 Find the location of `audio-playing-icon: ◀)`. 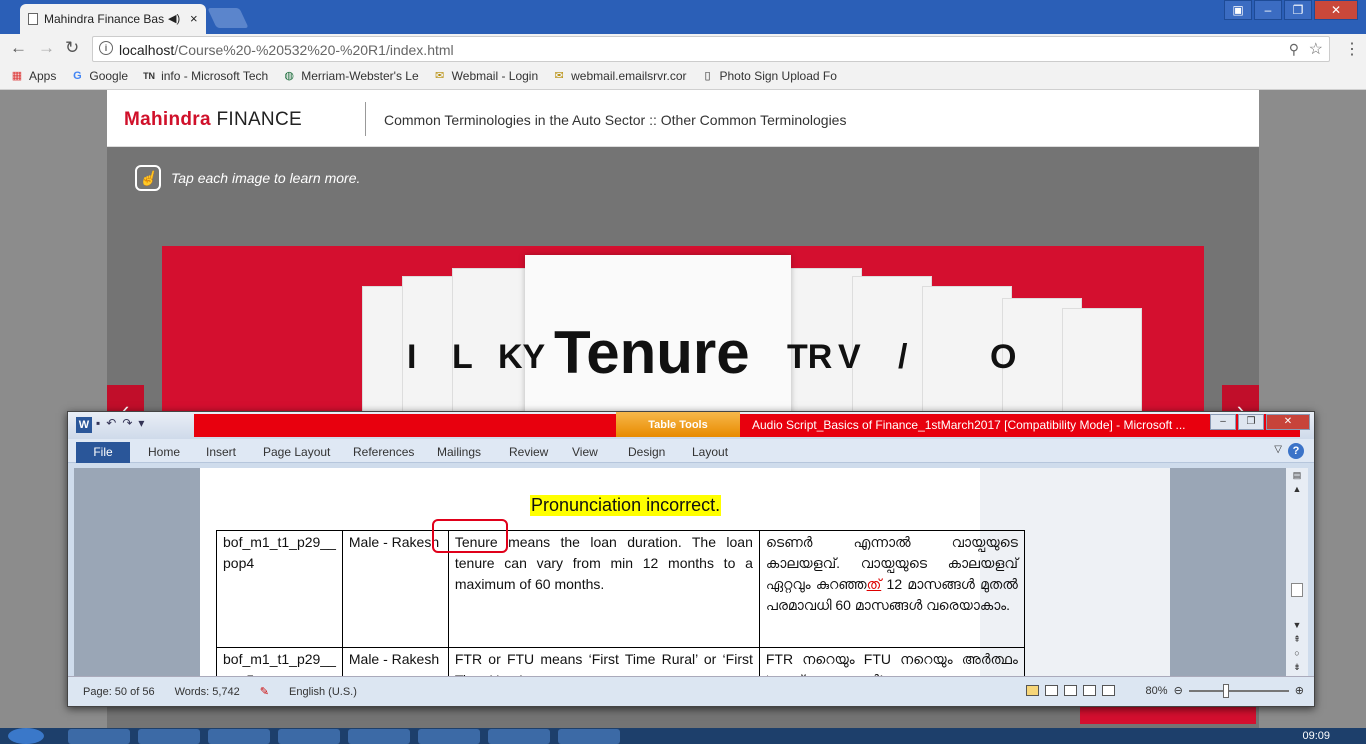

audio-playing-icon: ◀) is located at coordinates (174, 18).